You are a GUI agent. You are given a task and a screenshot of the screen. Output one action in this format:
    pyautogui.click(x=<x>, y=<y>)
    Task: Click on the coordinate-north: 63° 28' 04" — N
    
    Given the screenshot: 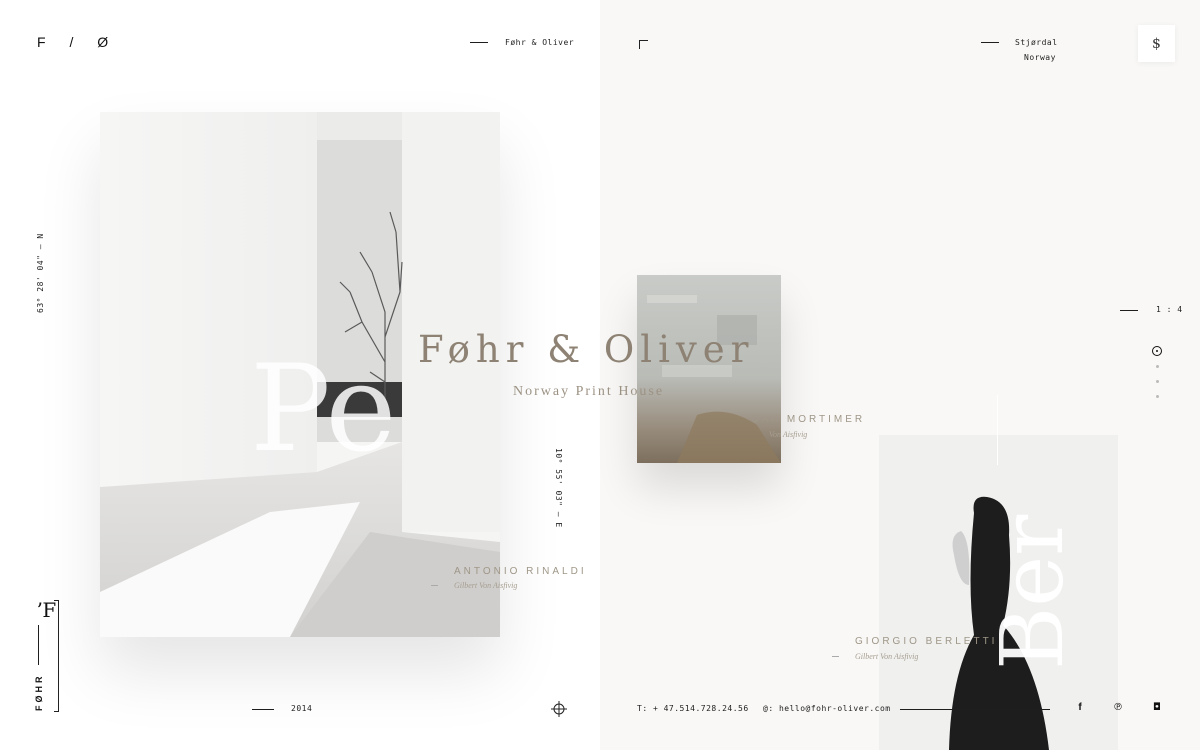 What is the action you would take?
    pyautogui.click(x=40, y=273)
    